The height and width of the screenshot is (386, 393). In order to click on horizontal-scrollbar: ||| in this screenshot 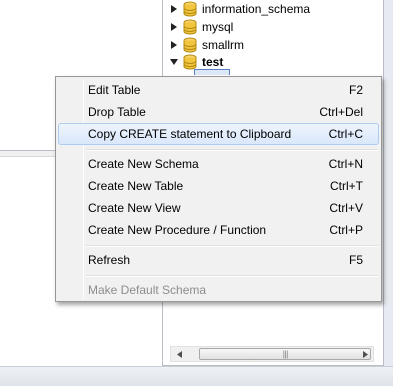, I will do `click(272, 354)`.